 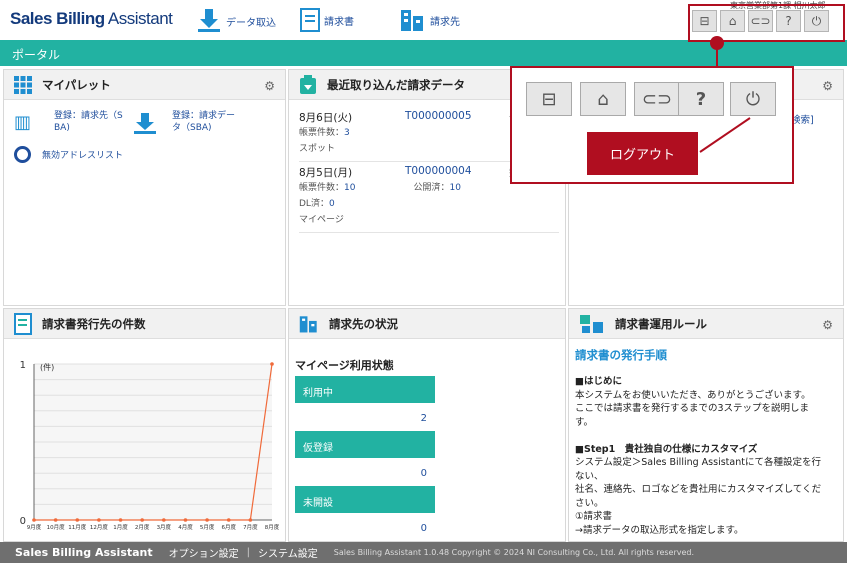 What do you see at coordinates (365, 444) in the screenshot?
I see `status-label: 仮登録` at bounding box center [365, 444].